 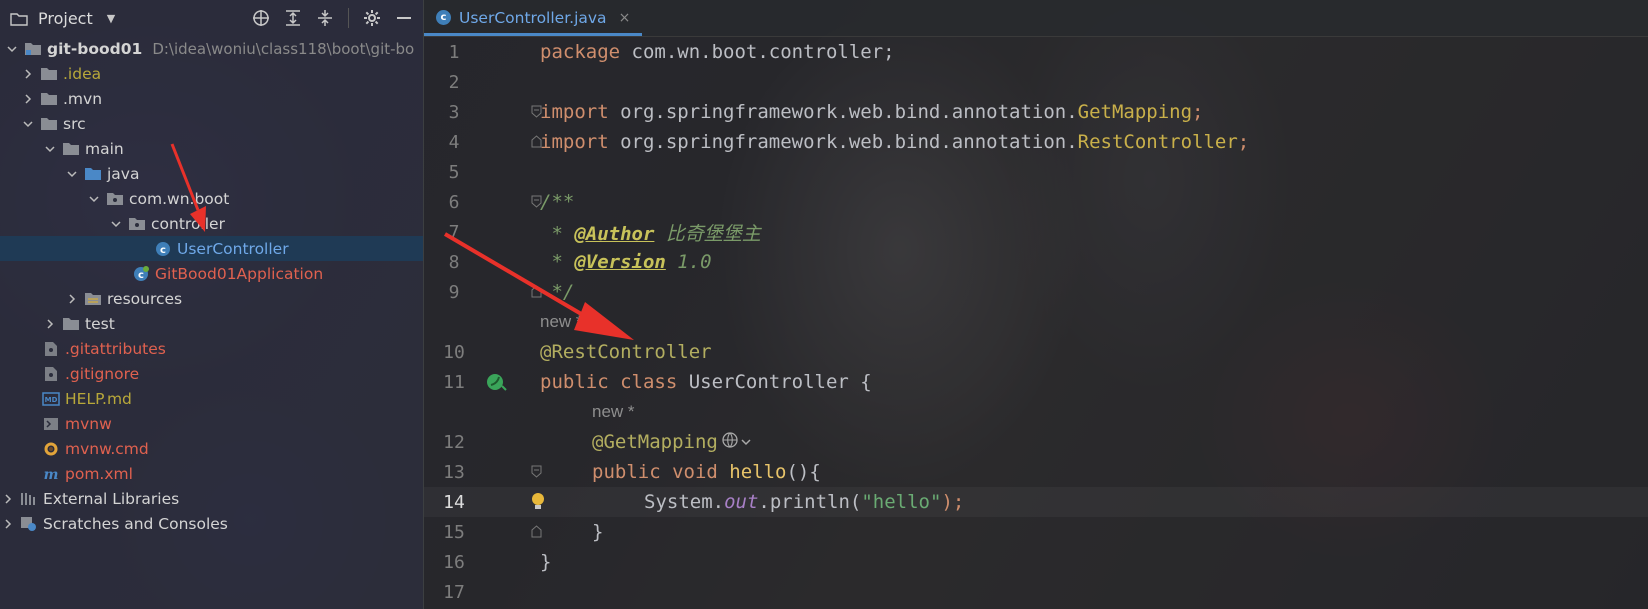 I want to click on code-line: 12 @GetMapping, so click(x=1036, y=442).